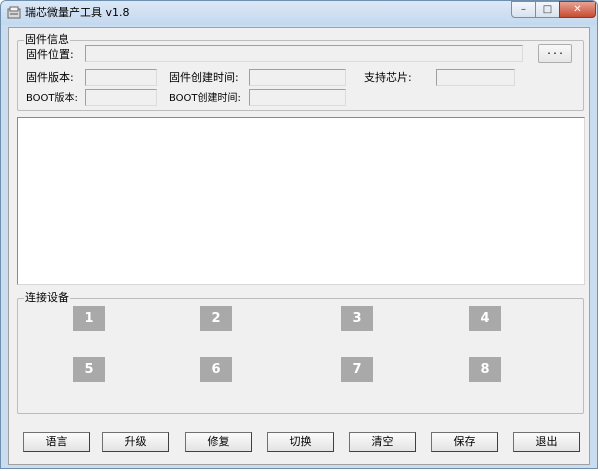 The image size is (600, 471). What do you see at coordinates (47, 39) in the screenshot?
I see `firmware-info-legend: 固件信息` at bounding box center [47, 39].